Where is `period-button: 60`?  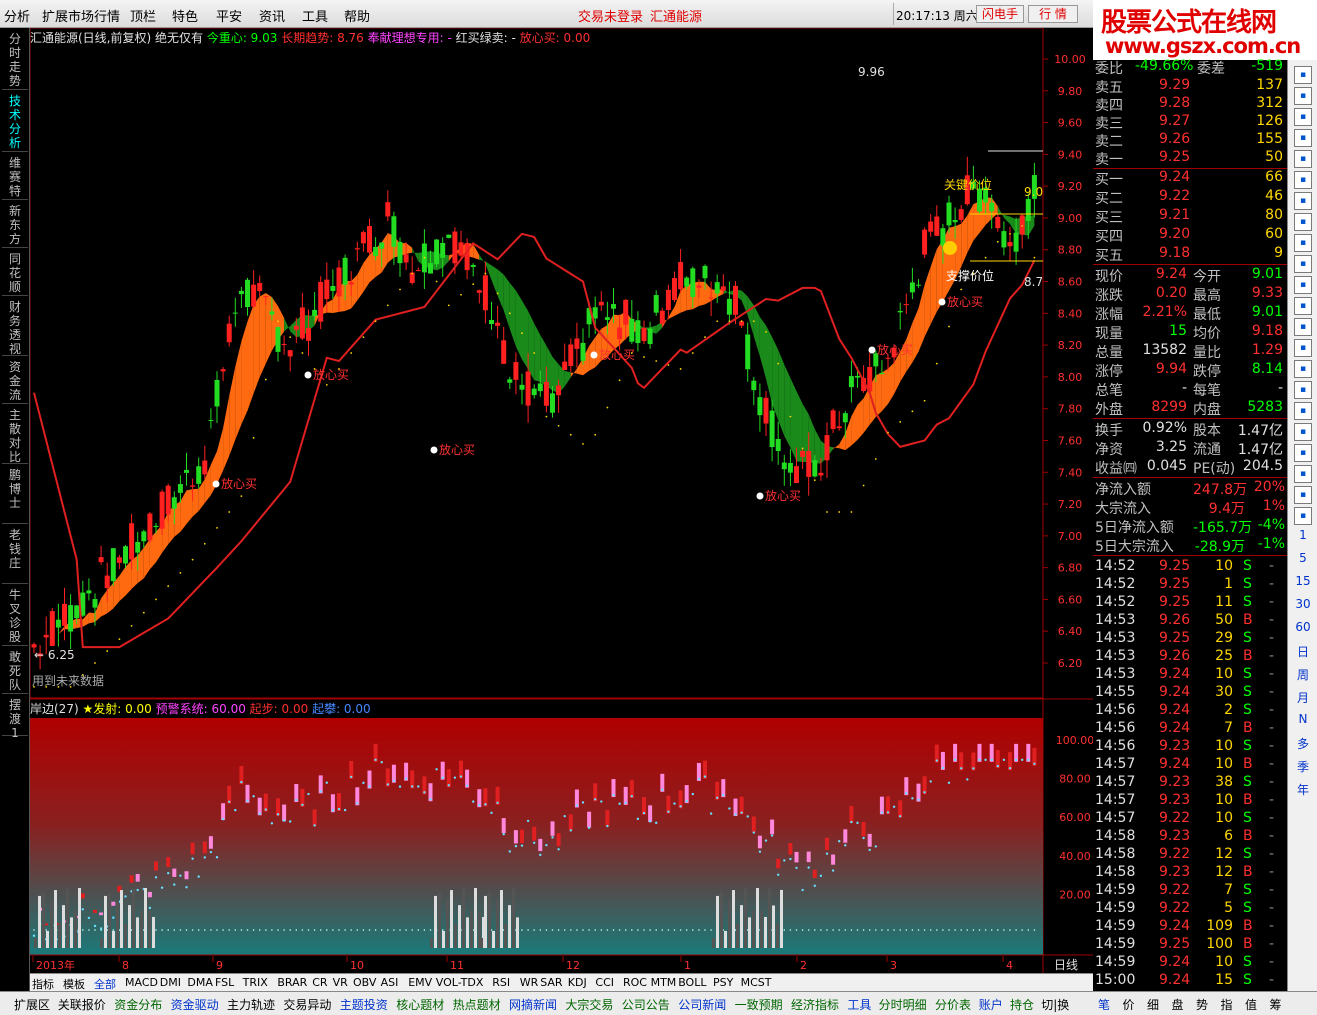 period-button: 60 is located at coordinates (1302, 627).